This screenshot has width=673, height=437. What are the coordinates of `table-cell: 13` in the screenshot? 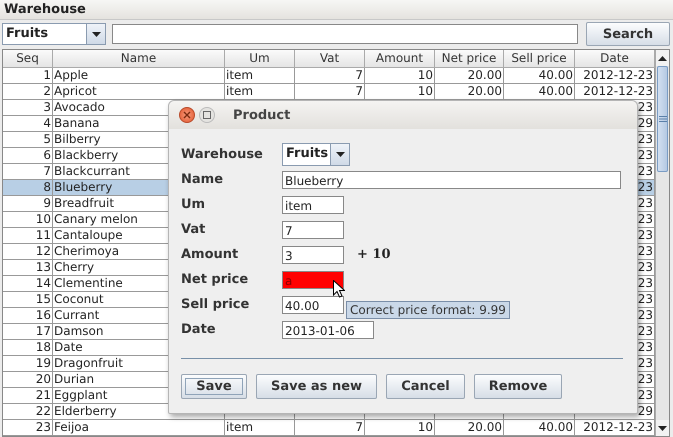 It's located at (28, 268).